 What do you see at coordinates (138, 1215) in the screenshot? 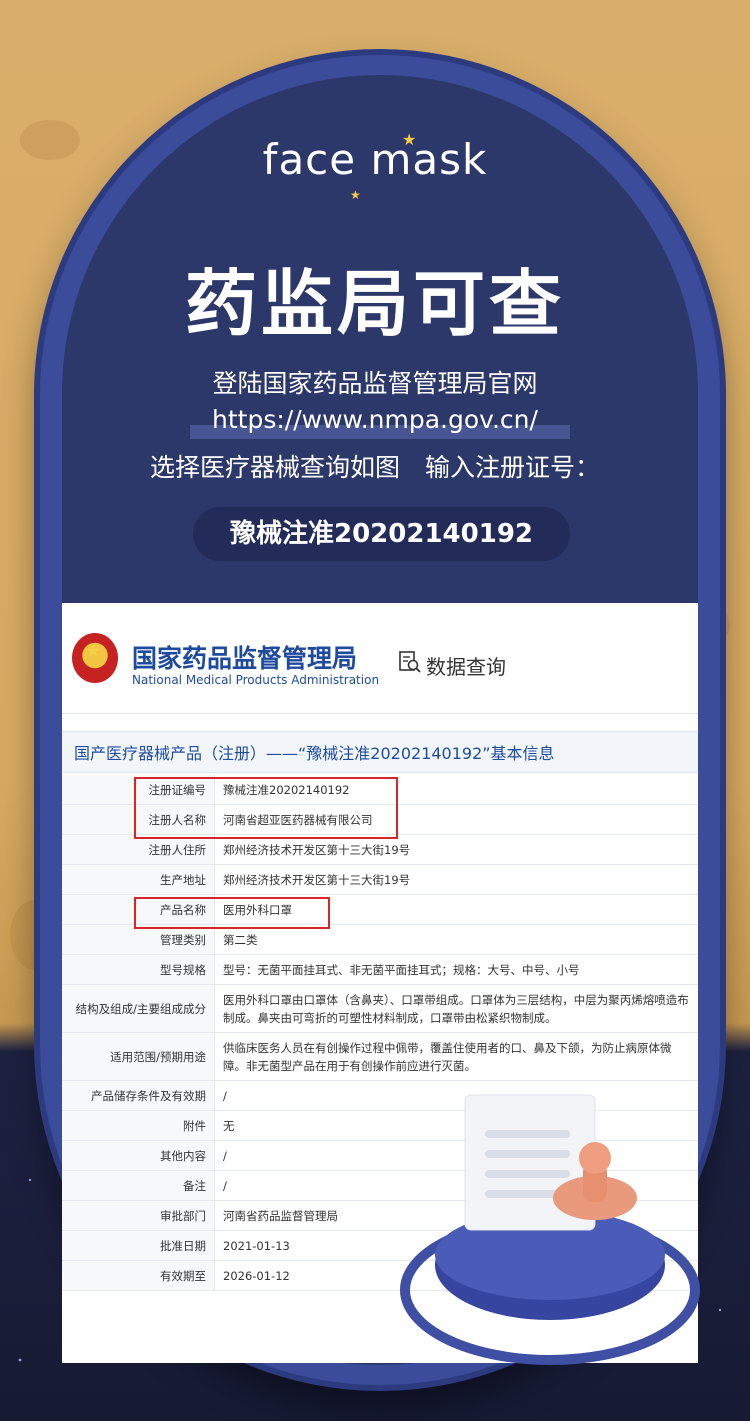
I see `row-label: 审批部门` at bounding box center [138, 1215].